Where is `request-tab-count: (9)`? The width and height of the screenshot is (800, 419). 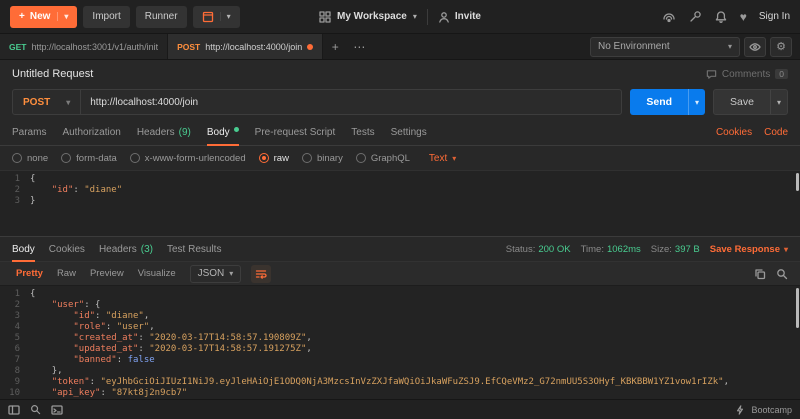 request-tab-count: (9) is located at coordinates (184, 132).